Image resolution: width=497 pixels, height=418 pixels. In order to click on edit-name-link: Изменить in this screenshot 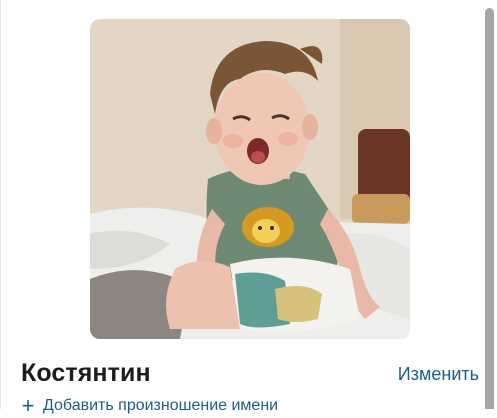, I will do `click(438, 374)`.